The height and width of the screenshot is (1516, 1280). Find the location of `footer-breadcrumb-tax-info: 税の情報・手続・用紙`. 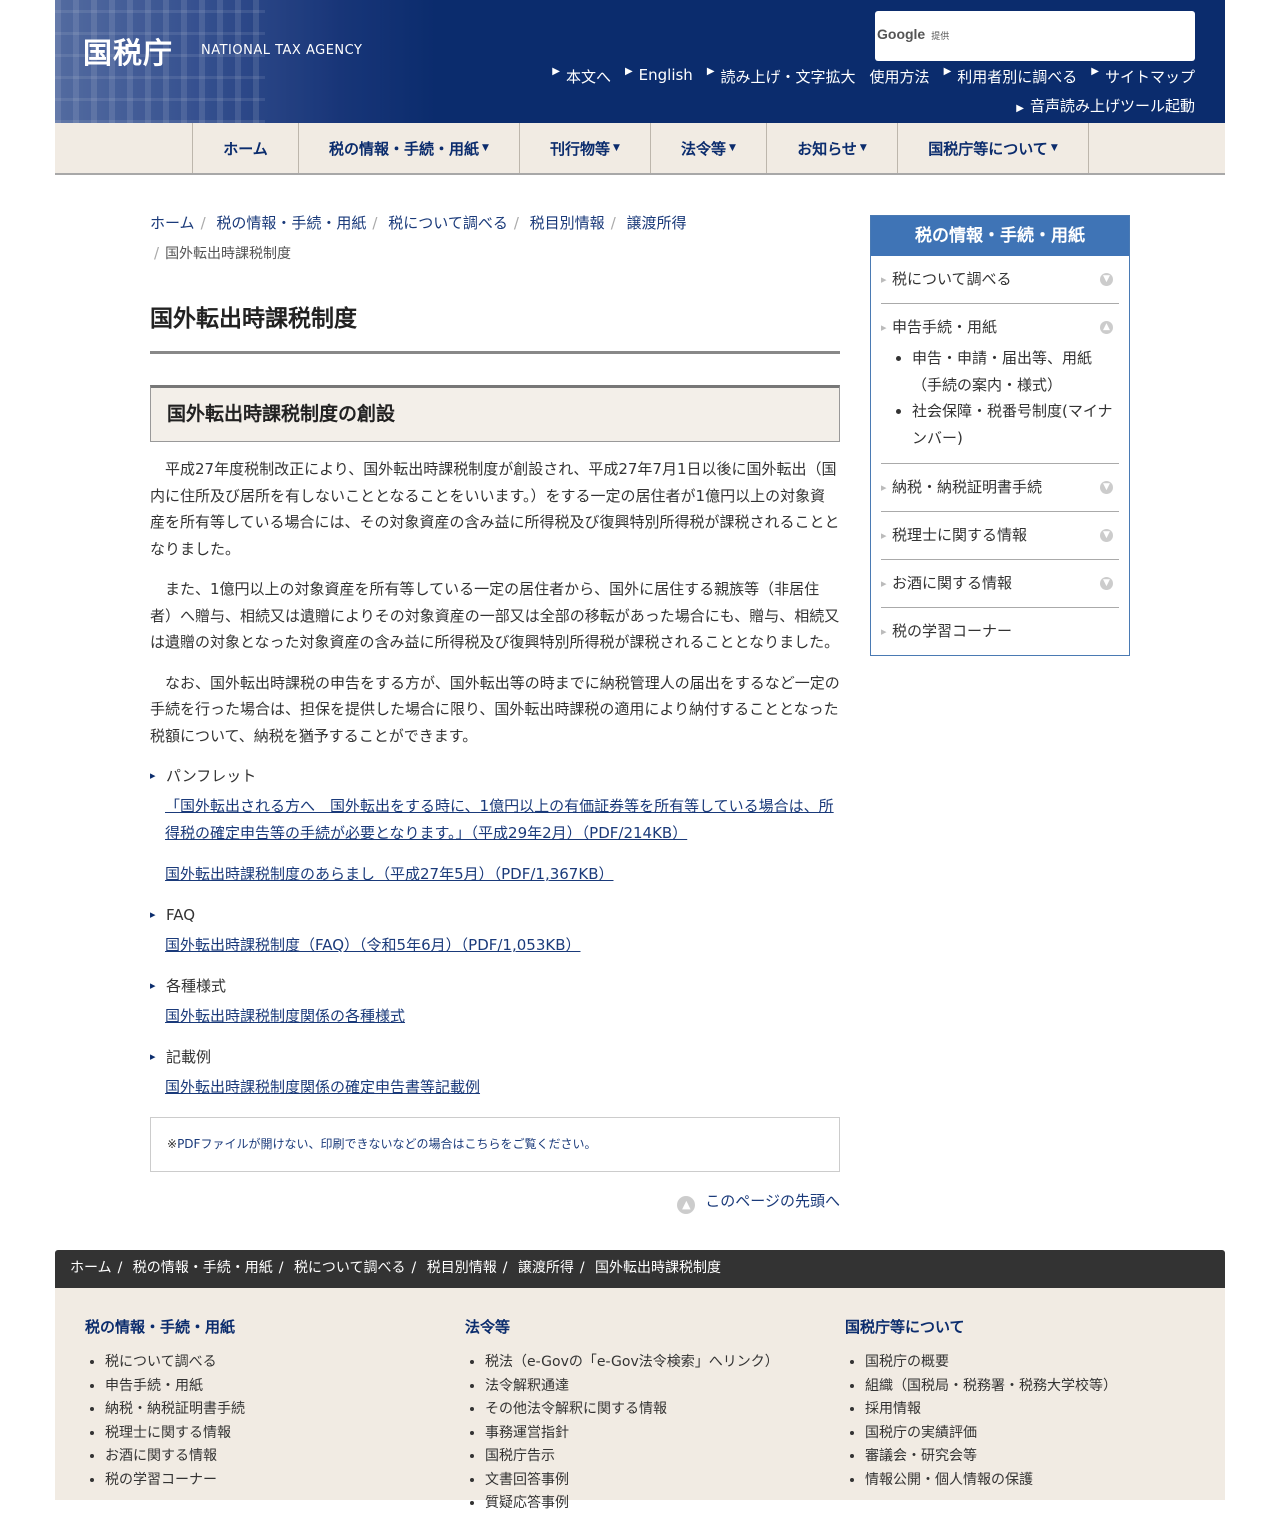

footer-breadcrumb-tax-info: 税の情報・手続・用紙 is located at coordinates (203, 1268).